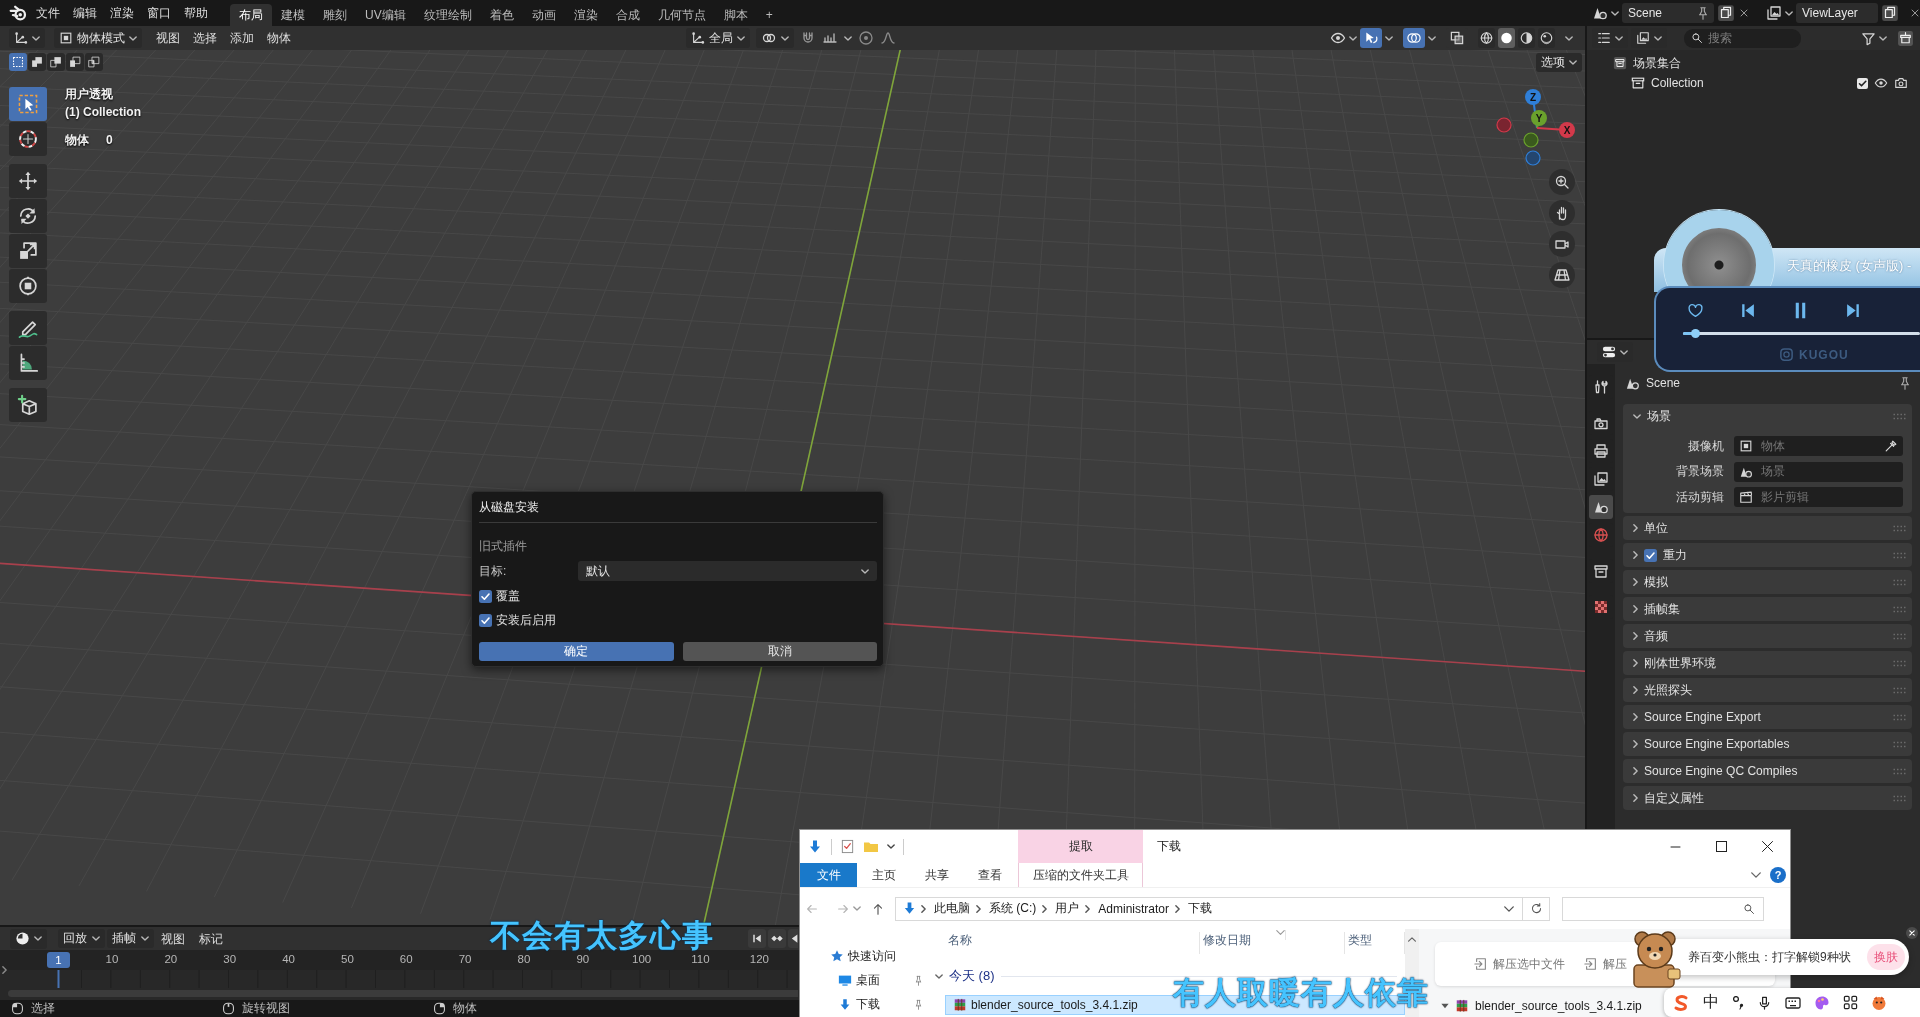 This screenshot has width=1920, height=1017. Describe the element at coordinates (543, 15) in the screenshot. I see `workspace-tab: 动画` at that location.